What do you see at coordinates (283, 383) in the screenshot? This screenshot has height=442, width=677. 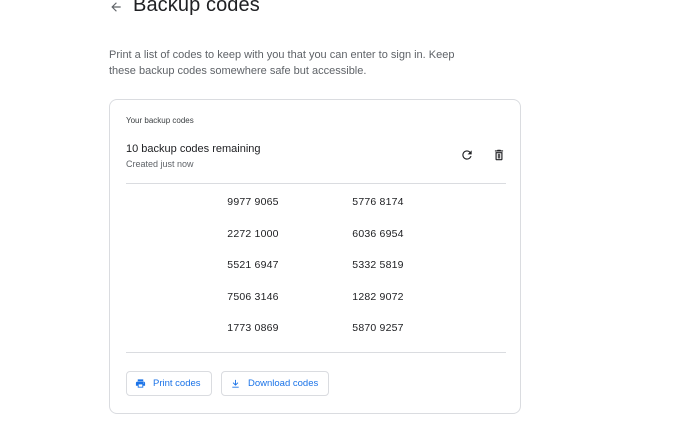 I see `download-codes-label: Download codes` at bounding box center [283, 383].